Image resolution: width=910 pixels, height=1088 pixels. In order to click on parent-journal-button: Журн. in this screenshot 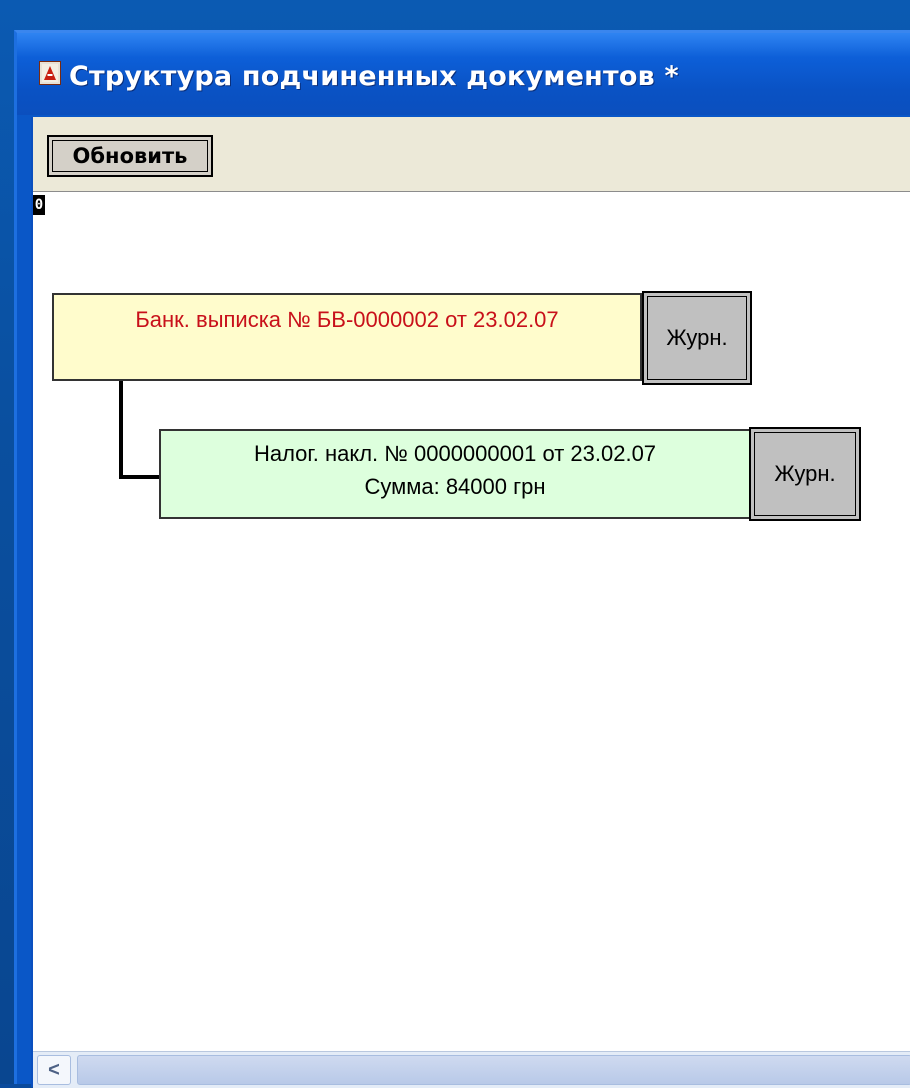, I will do `click(697, 338)`.